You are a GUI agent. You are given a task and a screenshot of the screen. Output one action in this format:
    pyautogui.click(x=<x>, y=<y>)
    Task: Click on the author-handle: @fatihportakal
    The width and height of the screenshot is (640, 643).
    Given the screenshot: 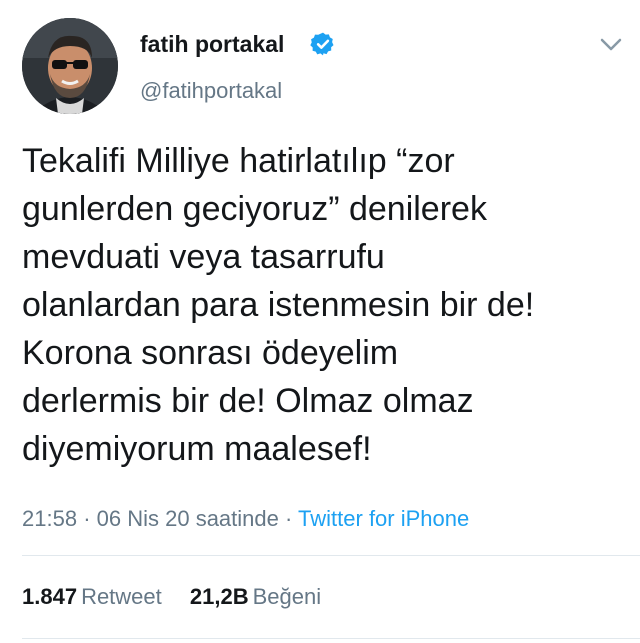 What is the action you would take?
    pyautogui.click(x=211, y=91)
    